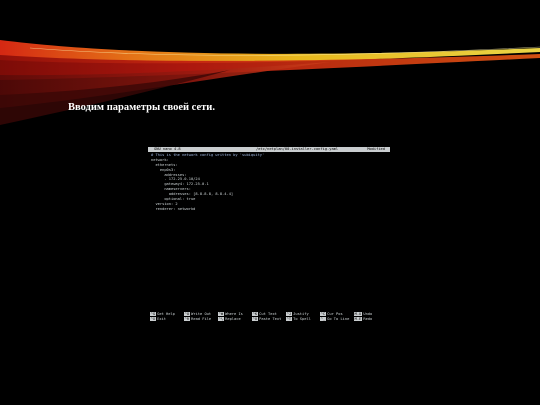 This screenshot has height=405, width=540. Describe the element at coordinates (376, 149) in the screenshot. I see `nano-modified-status: Modified` at that location.